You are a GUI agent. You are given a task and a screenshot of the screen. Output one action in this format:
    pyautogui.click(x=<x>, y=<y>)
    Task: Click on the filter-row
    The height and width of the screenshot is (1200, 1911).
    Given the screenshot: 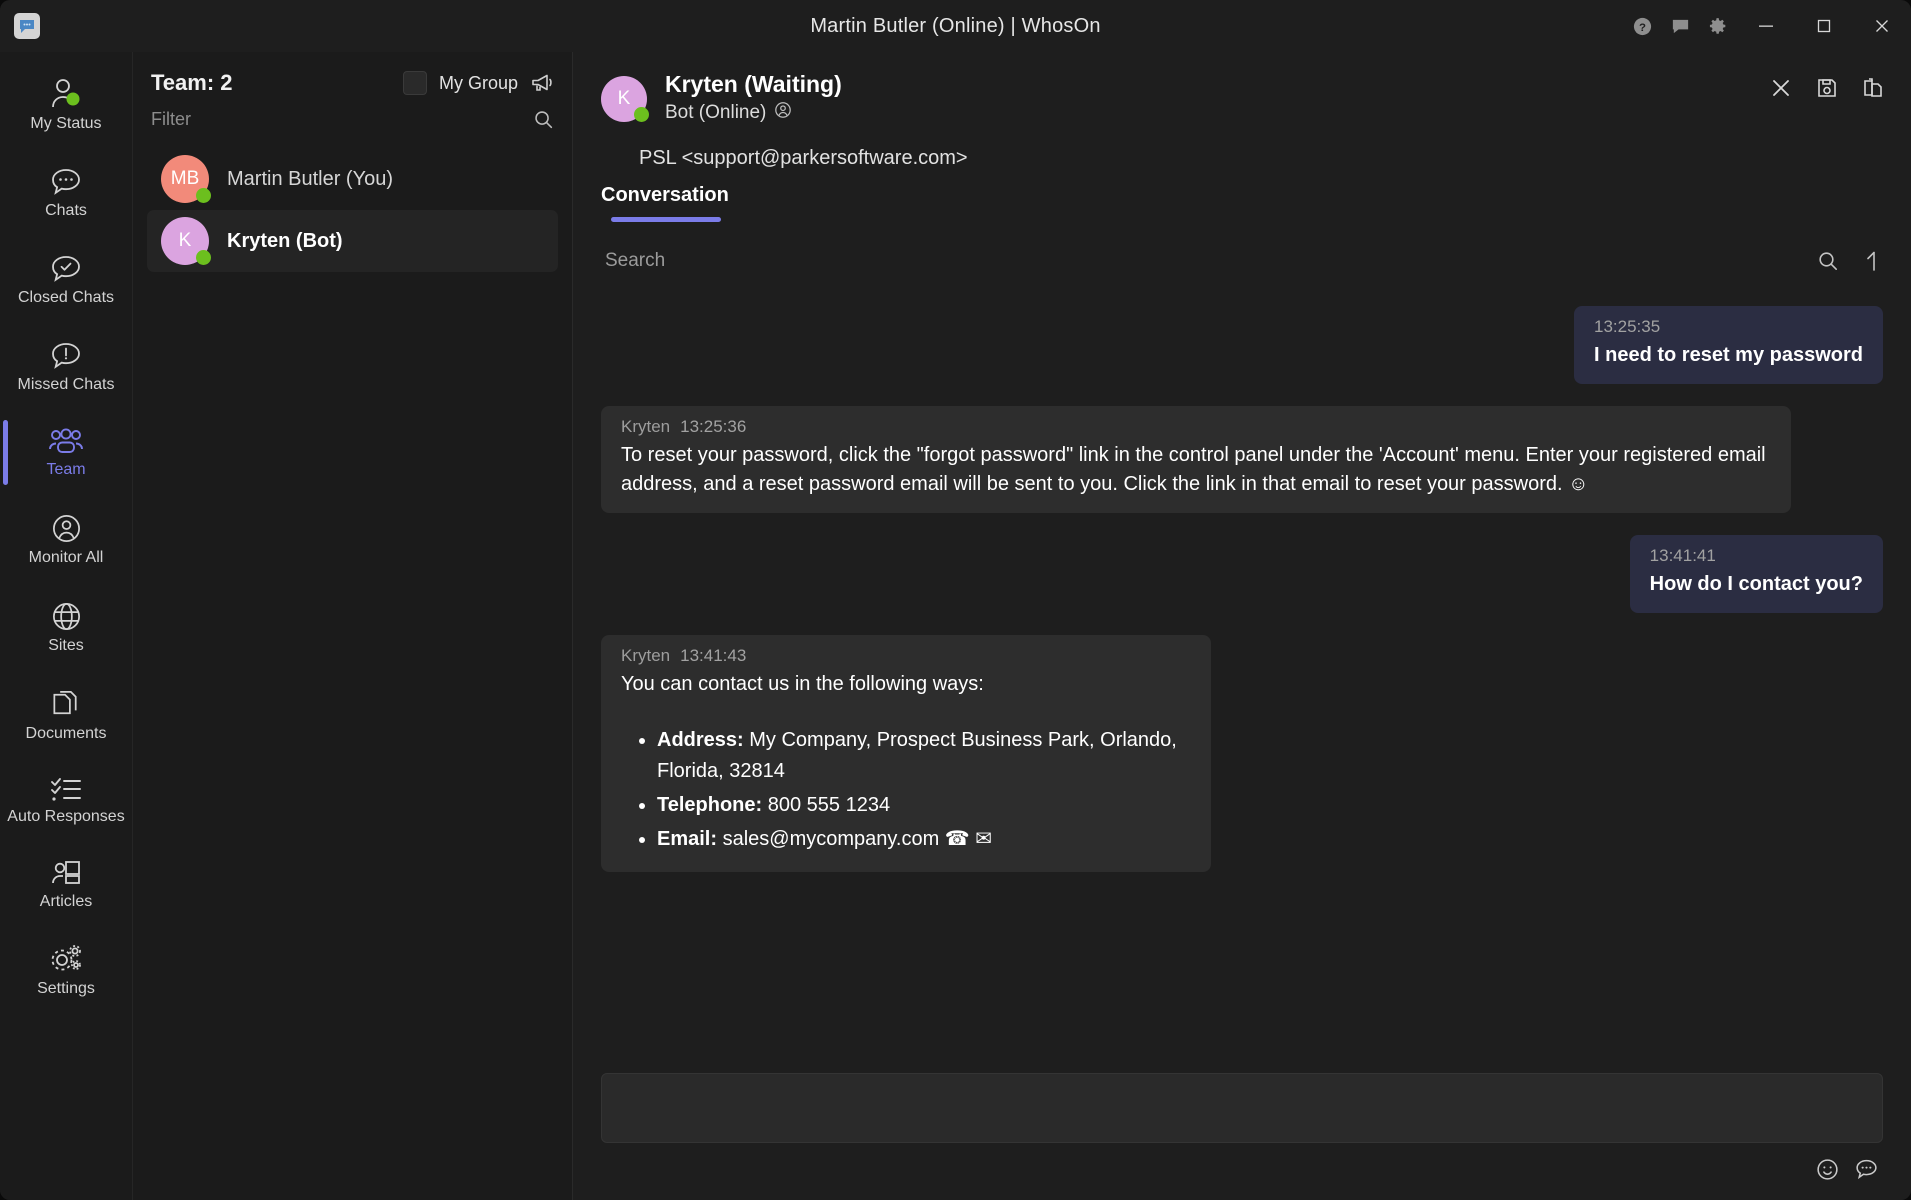 What is the action you would take?
    pyautogui.click(x=352, y=116)
    